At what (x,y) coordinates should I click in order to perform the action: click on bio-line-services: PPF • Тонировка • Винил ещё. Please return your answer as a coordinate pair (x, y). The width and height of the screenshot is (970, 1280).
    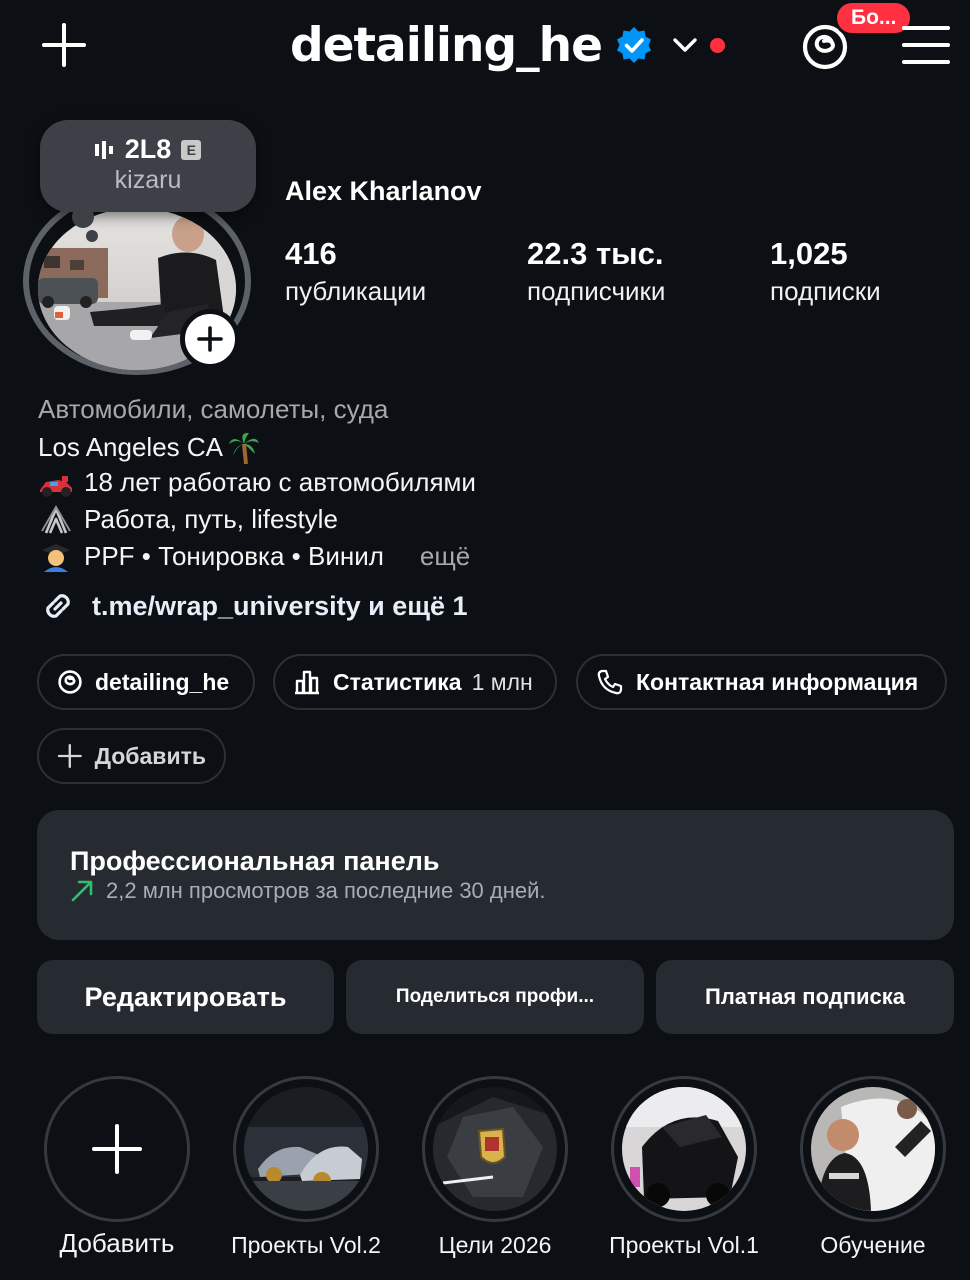
    Looking at the image, I should click on (254, 556).